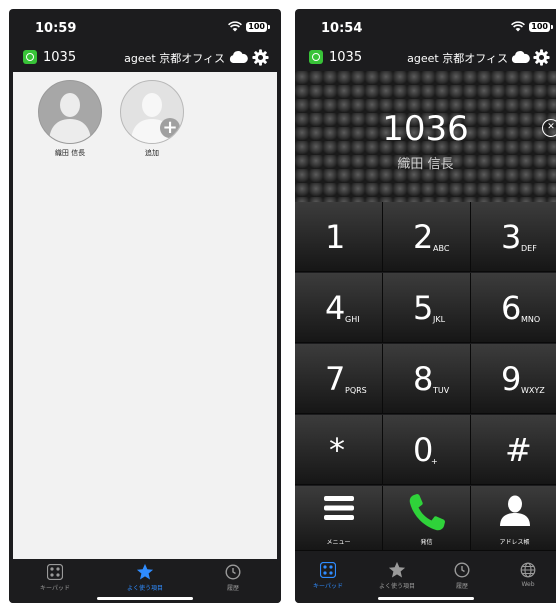  What do you see at coordinates (427, 512) in the screenshot?
I see `phone-icon` at bounding box center [427, 512].